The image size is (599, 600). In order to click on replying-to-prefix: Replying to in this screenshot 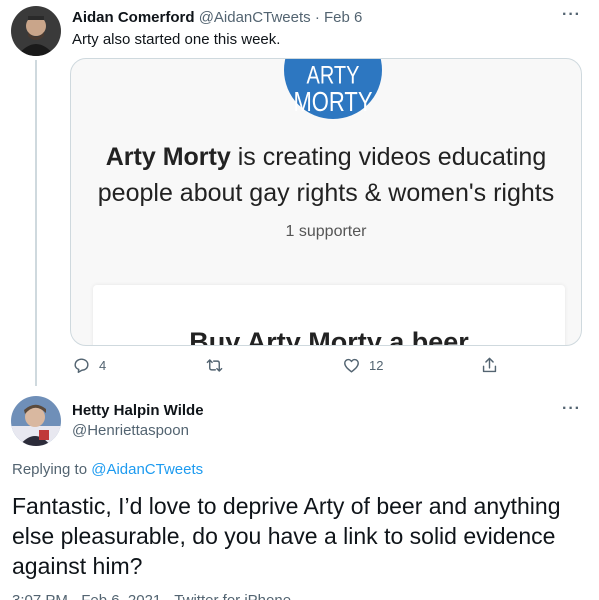, I will do `click(52, 469)`.